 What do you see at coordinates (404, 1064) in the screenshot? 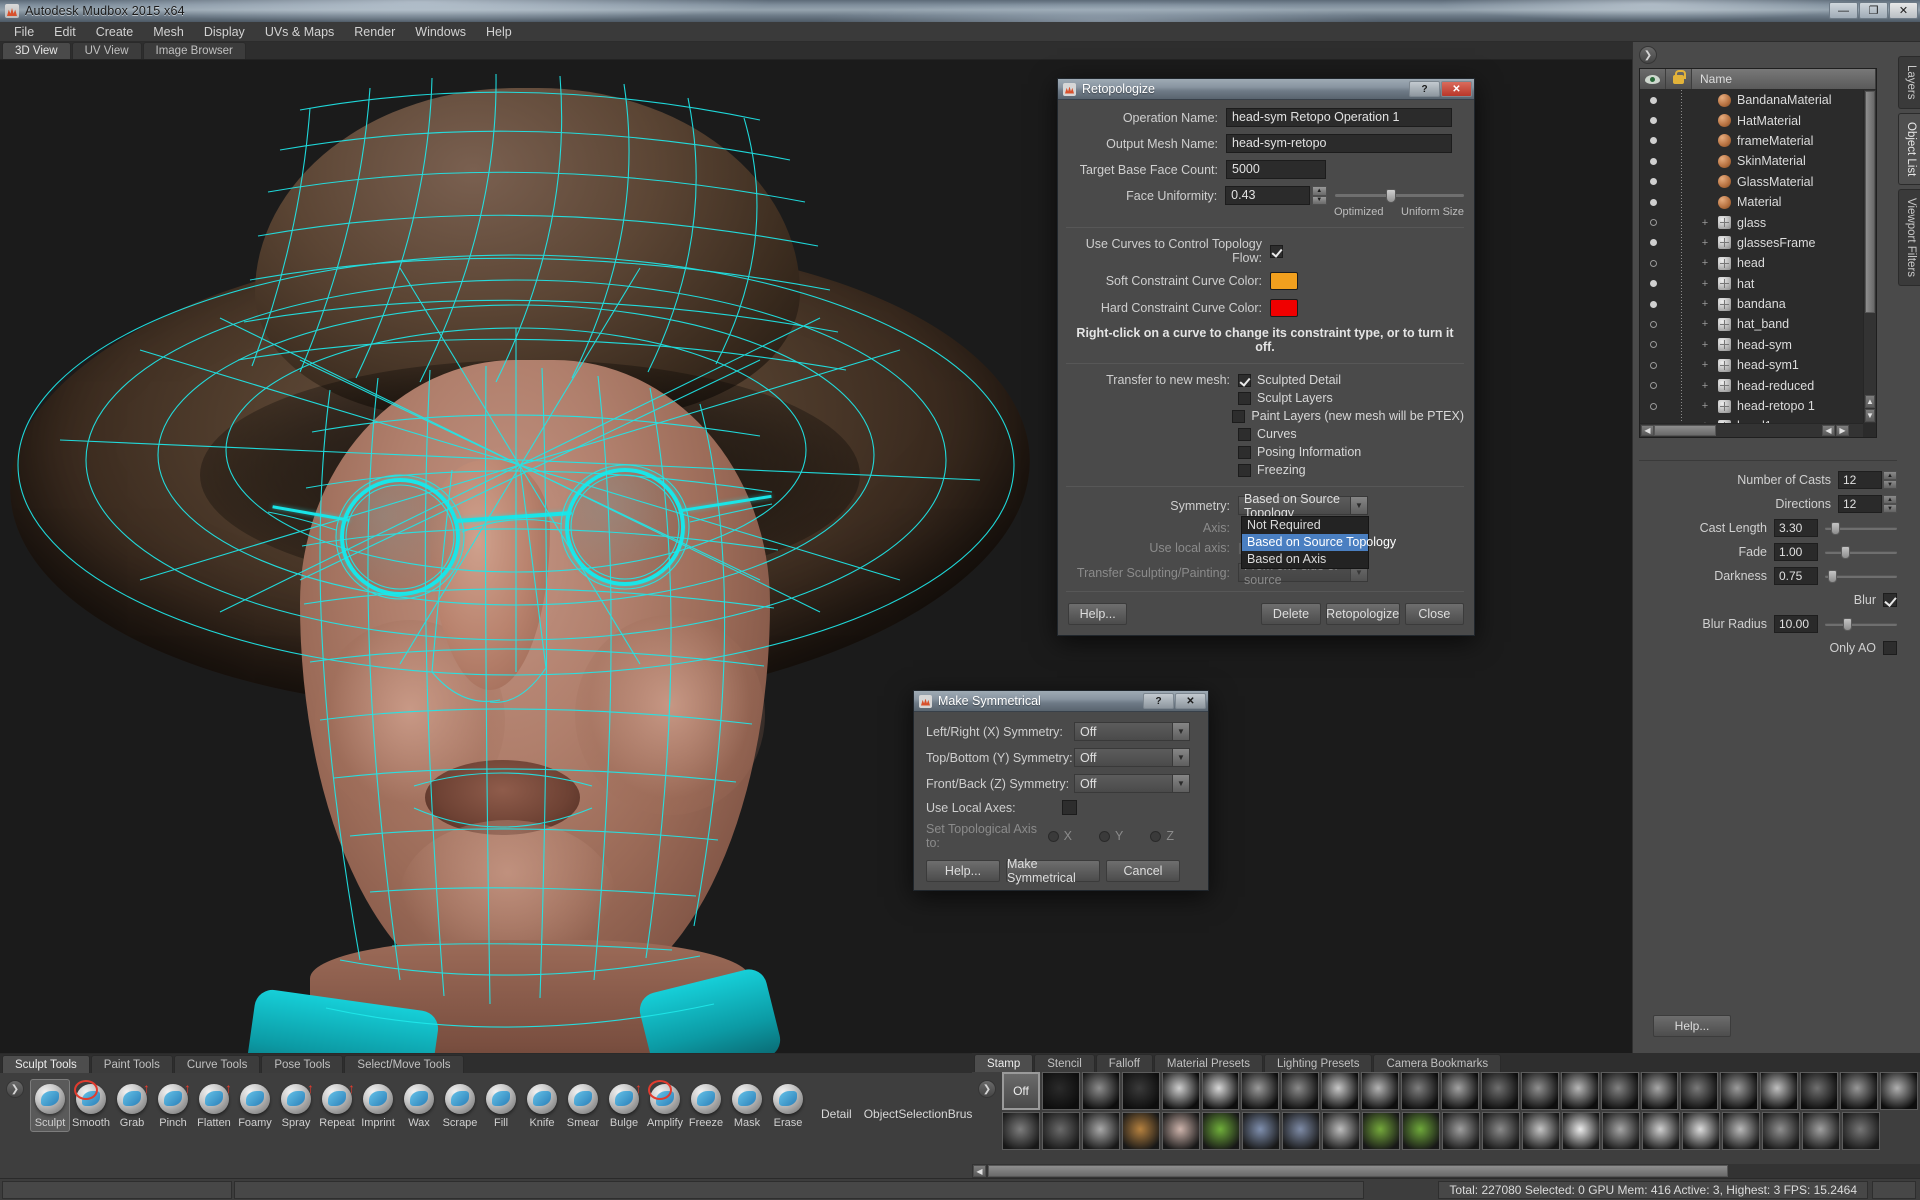
I see `tool-tab-select-move-tools: Select/Move Tools` at bounding box center [404, 1064].